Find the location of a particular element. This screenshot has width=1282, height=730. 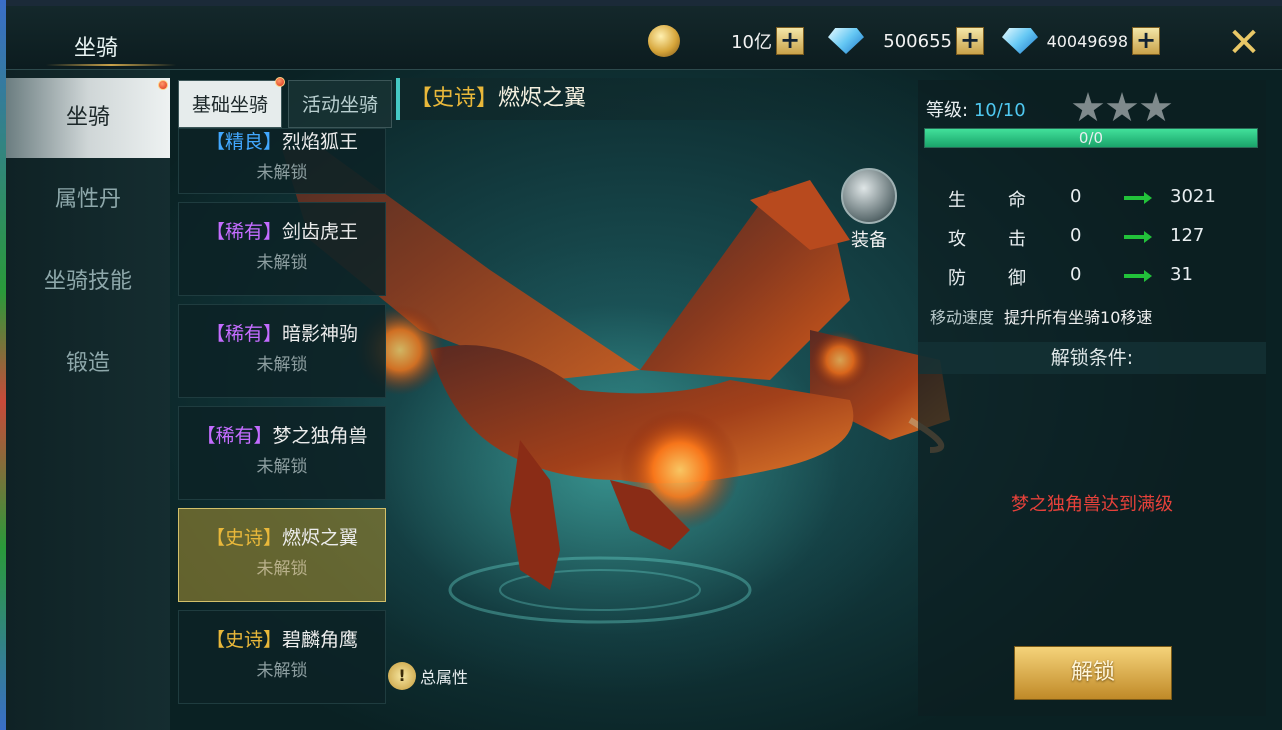

mount-name: 剑齿虎王 is located at coordinates (320, 232).